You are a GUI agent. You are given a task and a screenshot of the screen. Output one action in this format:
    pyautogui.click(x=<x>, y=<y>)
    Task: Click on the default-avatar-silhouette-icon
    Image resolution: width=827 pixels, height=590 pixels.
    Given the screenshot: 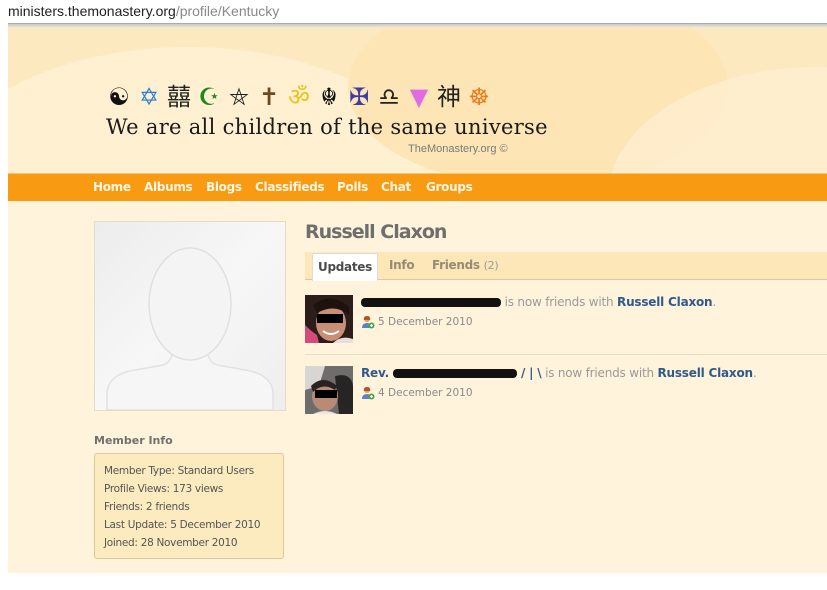 What is the action you would take?
    pyautogui.click(x=190, y=316)
    